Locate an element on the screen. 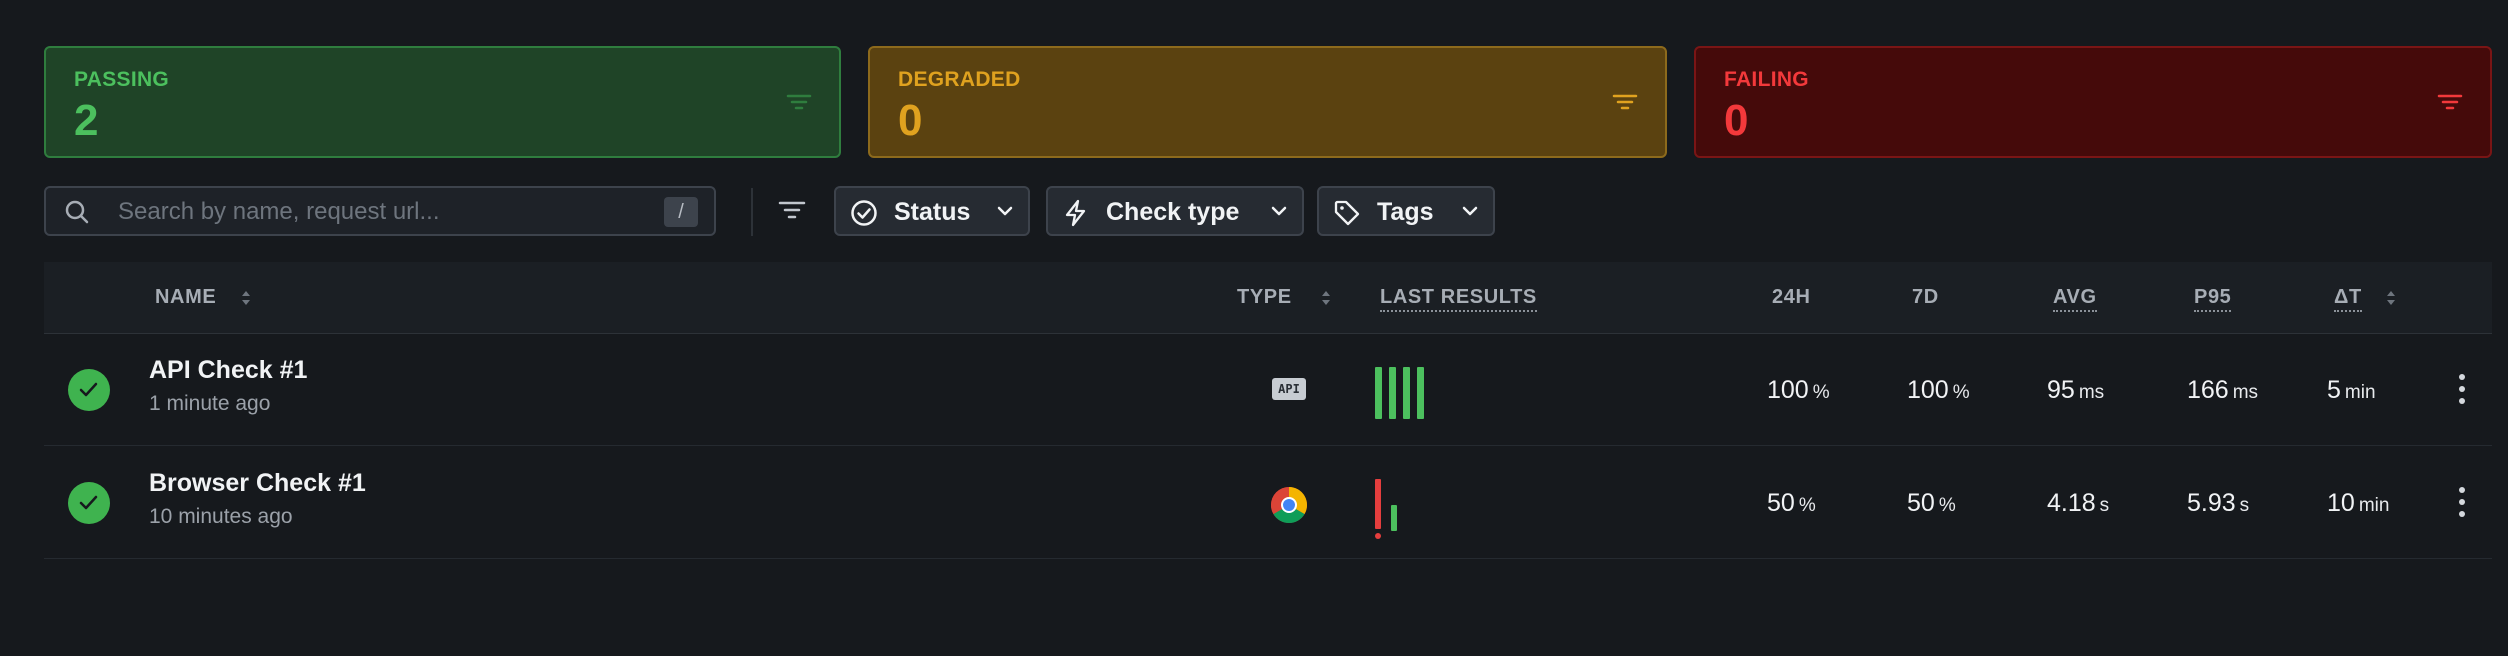  column-type-header: TYPE is located at coordinates (1264, 297).